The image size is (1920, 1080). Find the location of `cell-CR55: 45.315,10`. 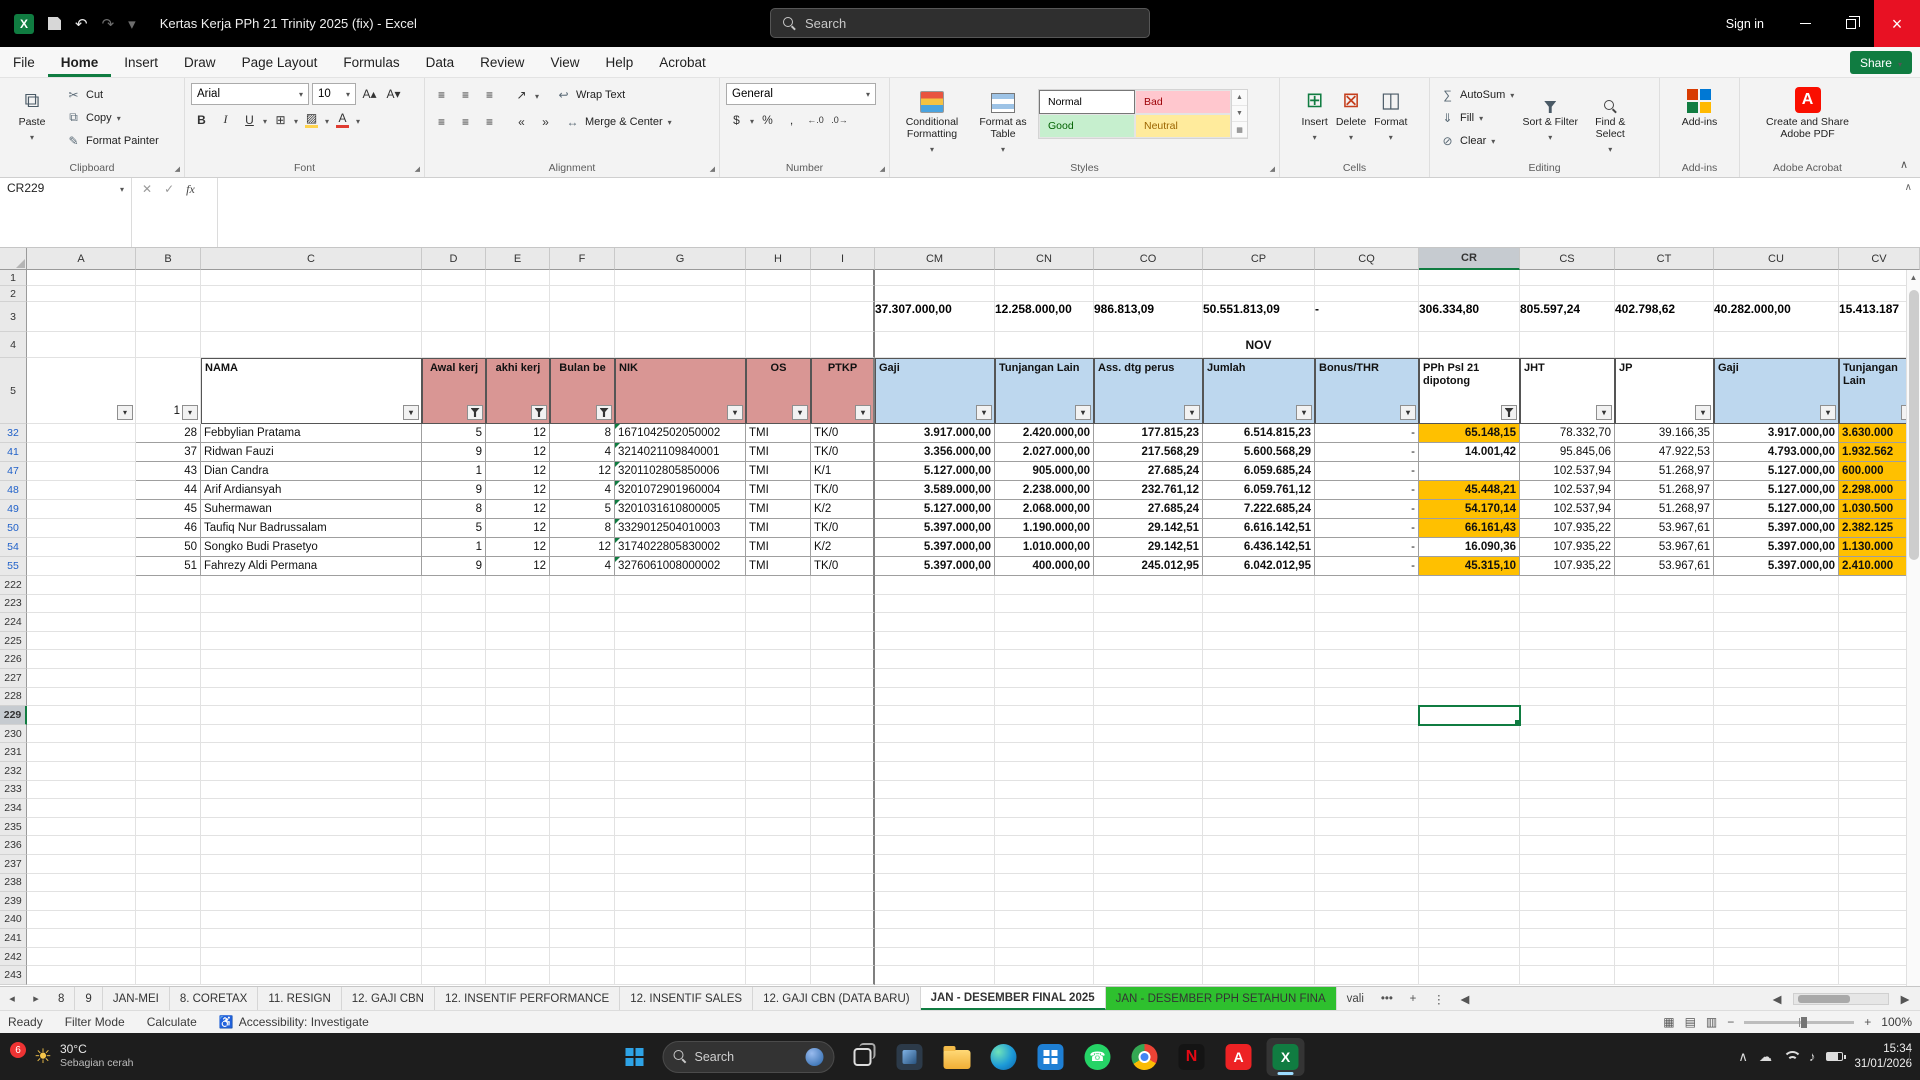

cell-CR55: 45.315,10 is located at coordinates (1469, 566).